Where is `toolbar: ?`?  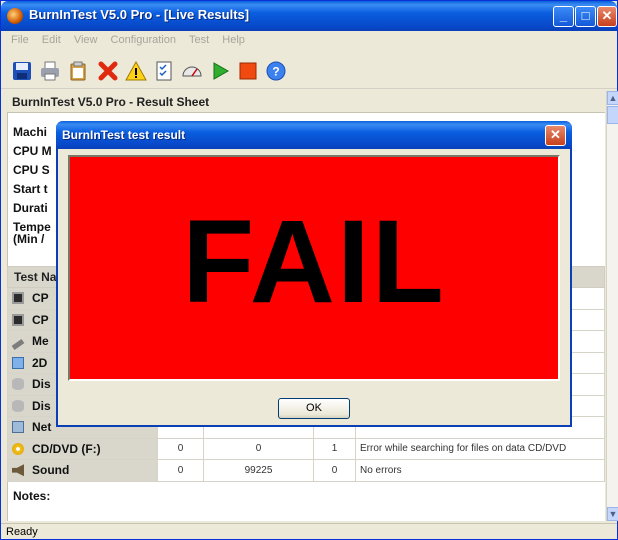 toolbar: ? is located at coordinates (309, 70).